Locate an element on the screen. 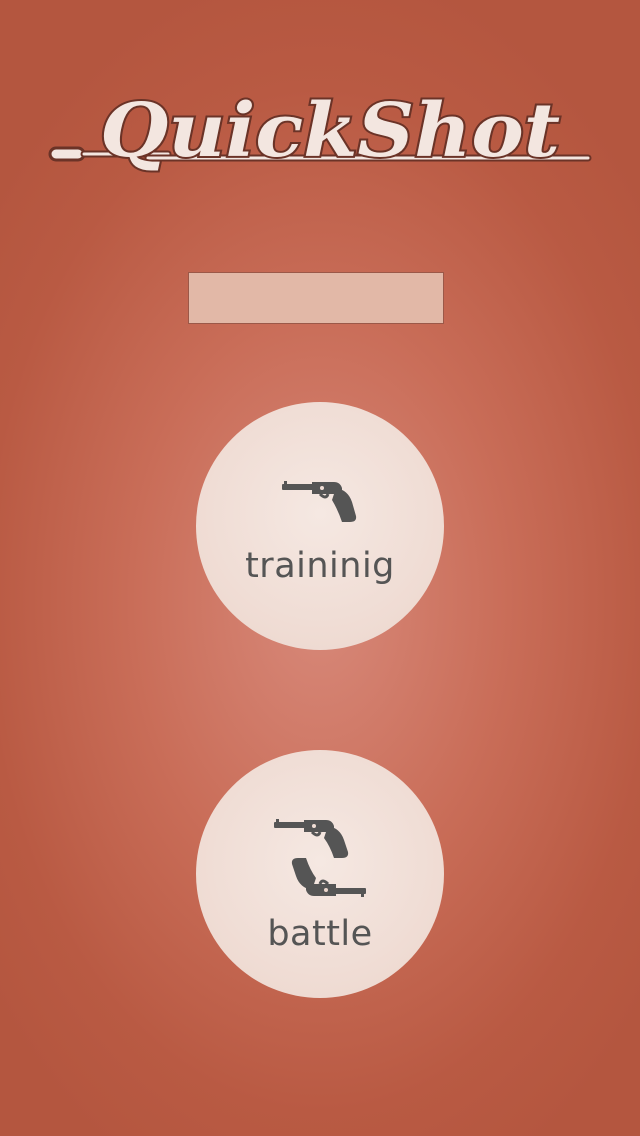 Image resolution: width=640 pixels, height=1136 pixels. battle-label: battle is located at coordinates (320, 934).